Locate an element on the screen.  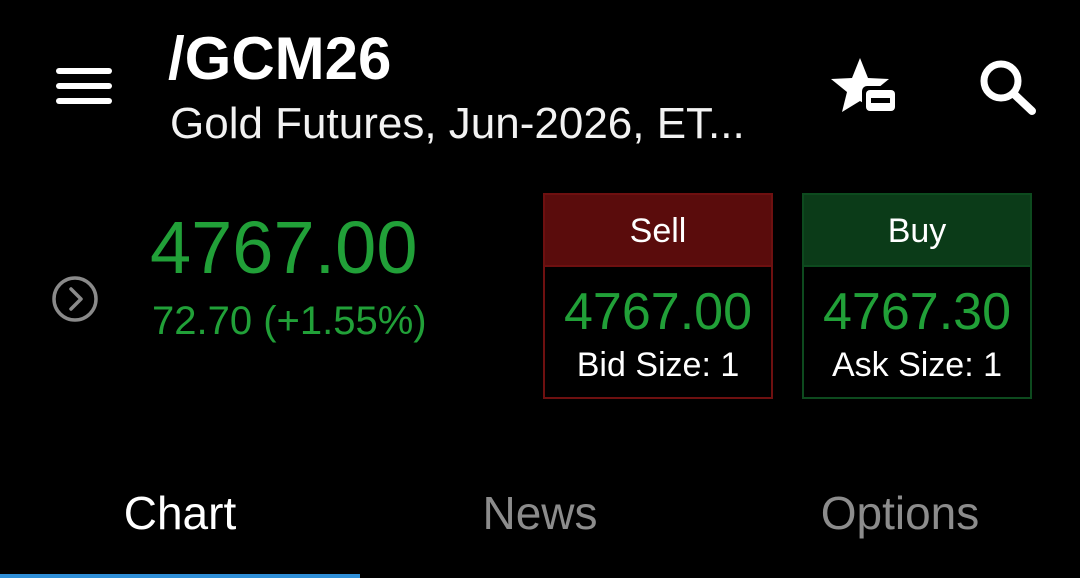
buy-label: Buy is located at coordinates (917, 231).